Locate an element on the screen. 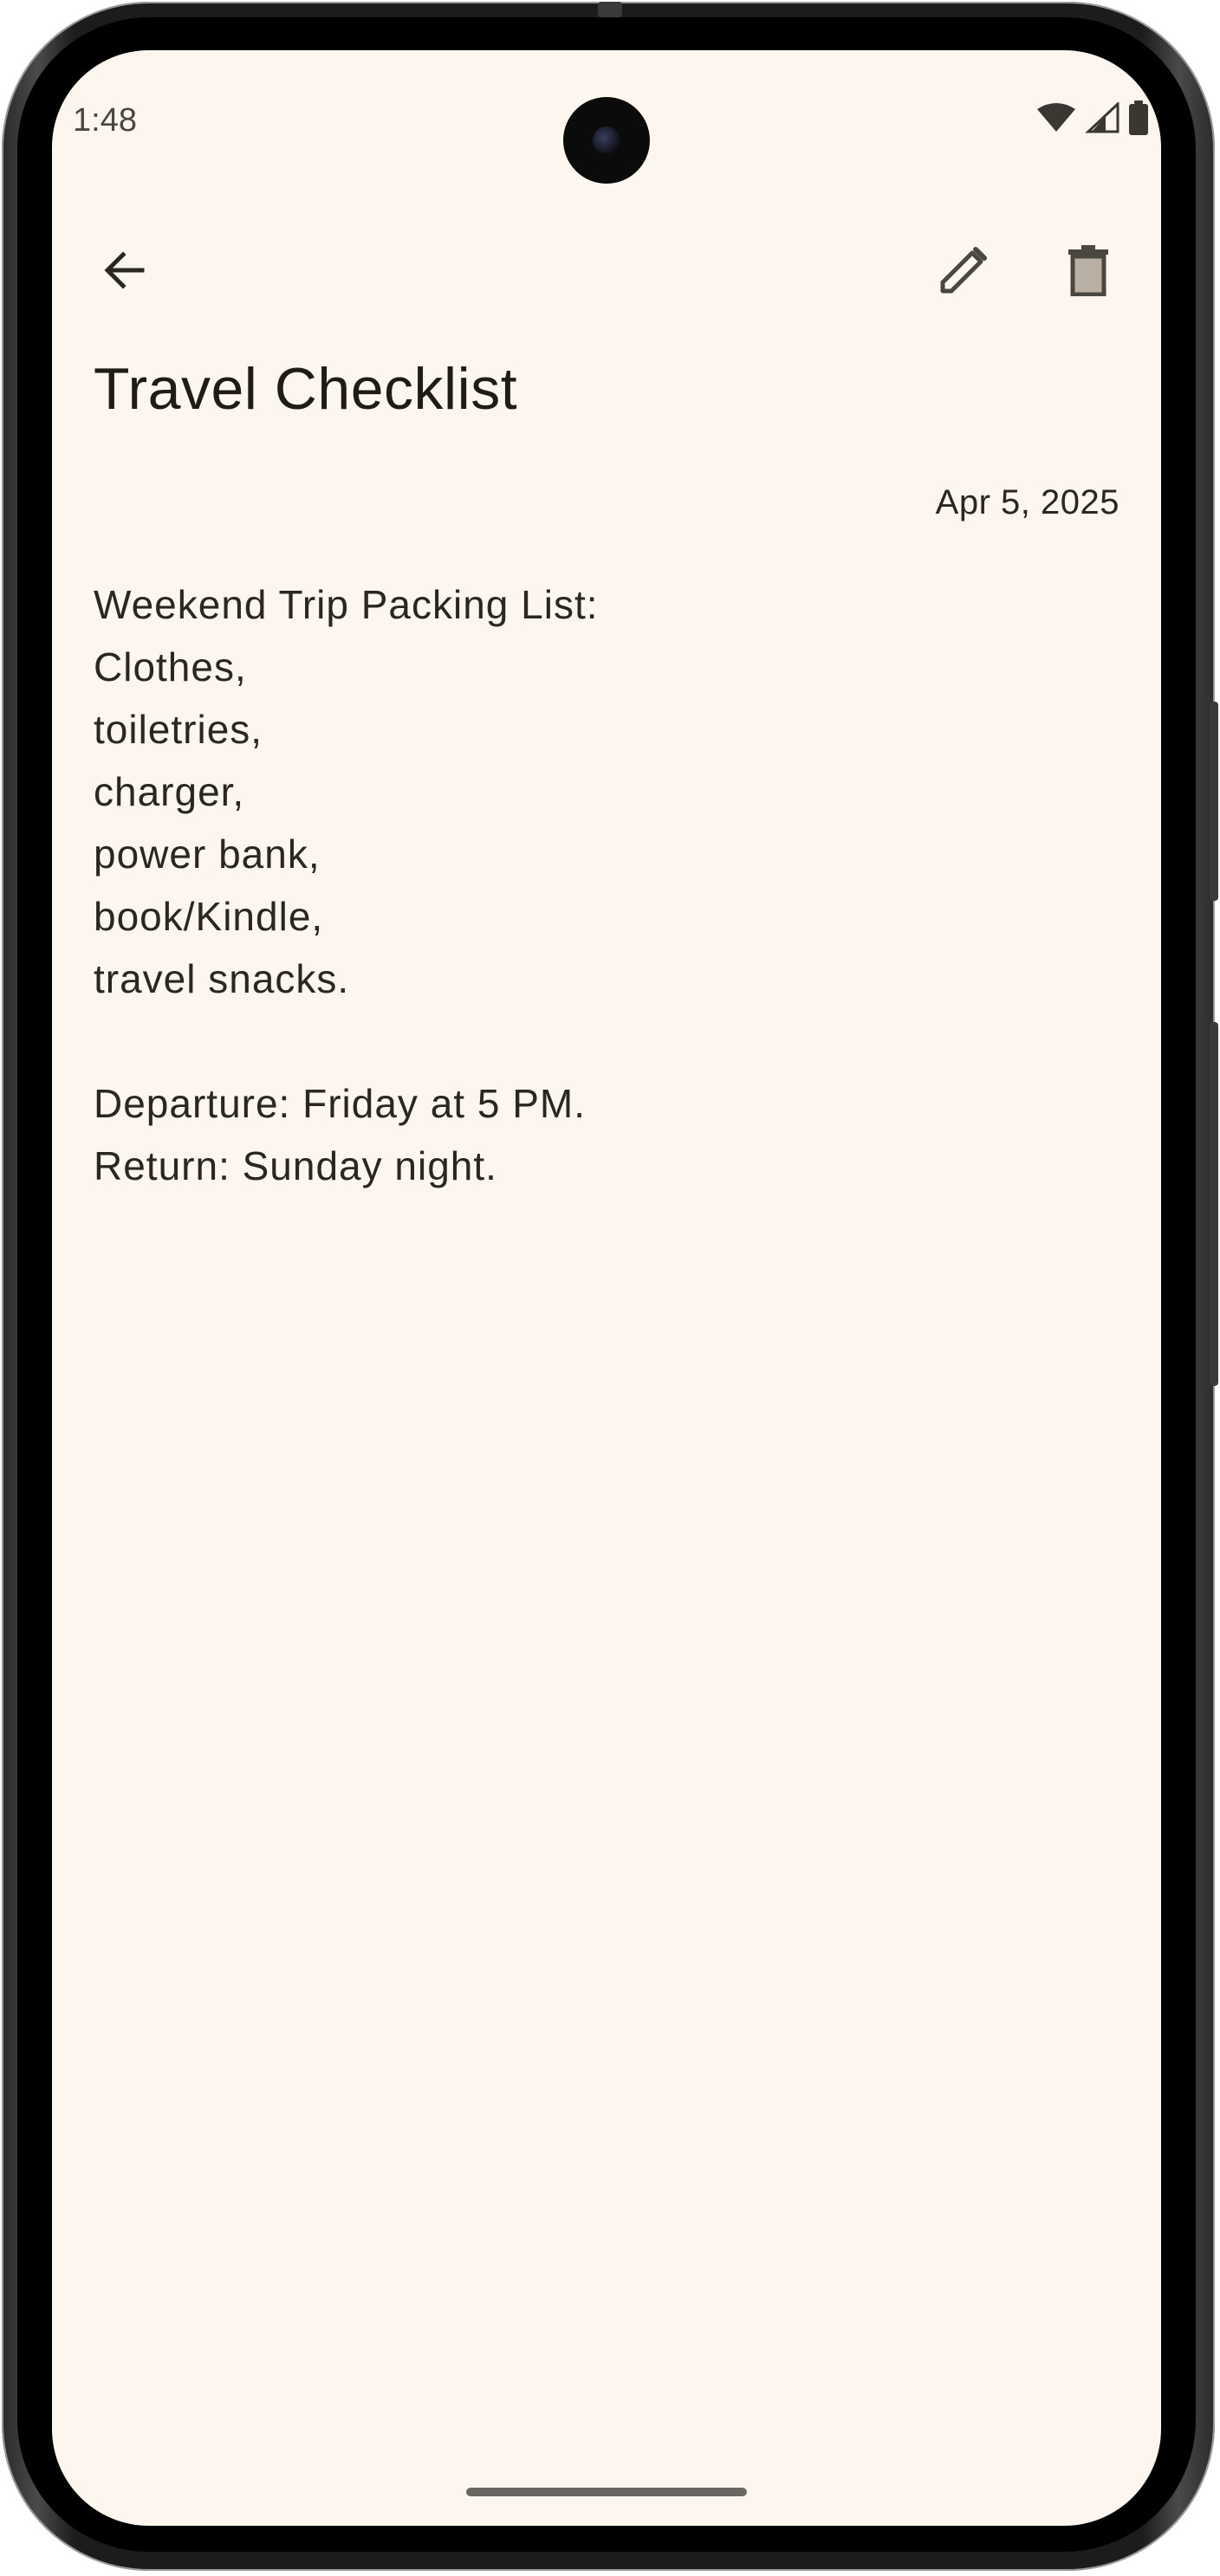 Image resolution: width=1220 pixels, height=2576 pixels. home-indicator is located at coordinates (606, 2492).